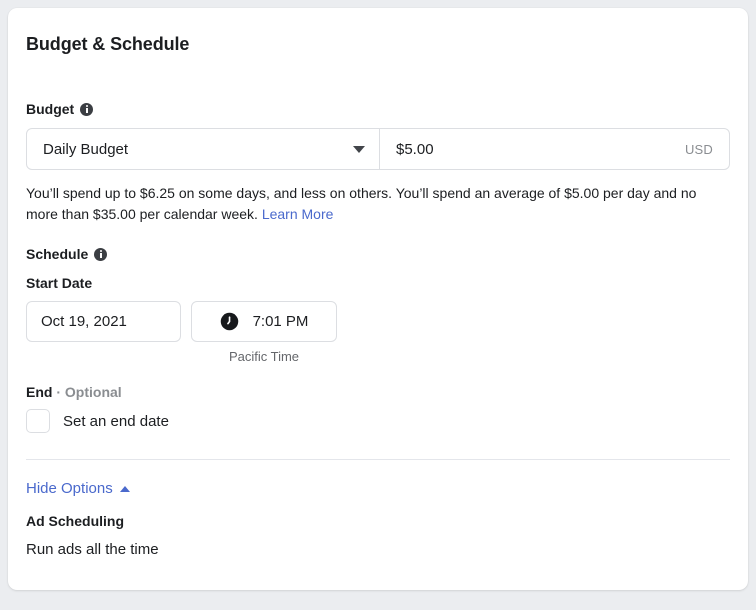  I want to click on hide-options-label: Hide Options, so click(69, 488).